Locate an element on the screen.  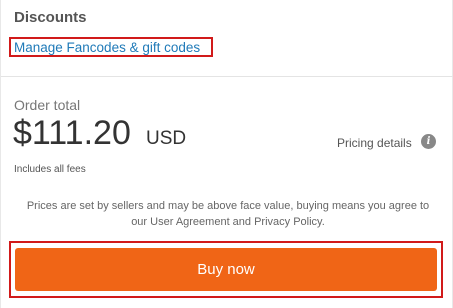
order-total-label: Order total is located at coordinates (47, 105).